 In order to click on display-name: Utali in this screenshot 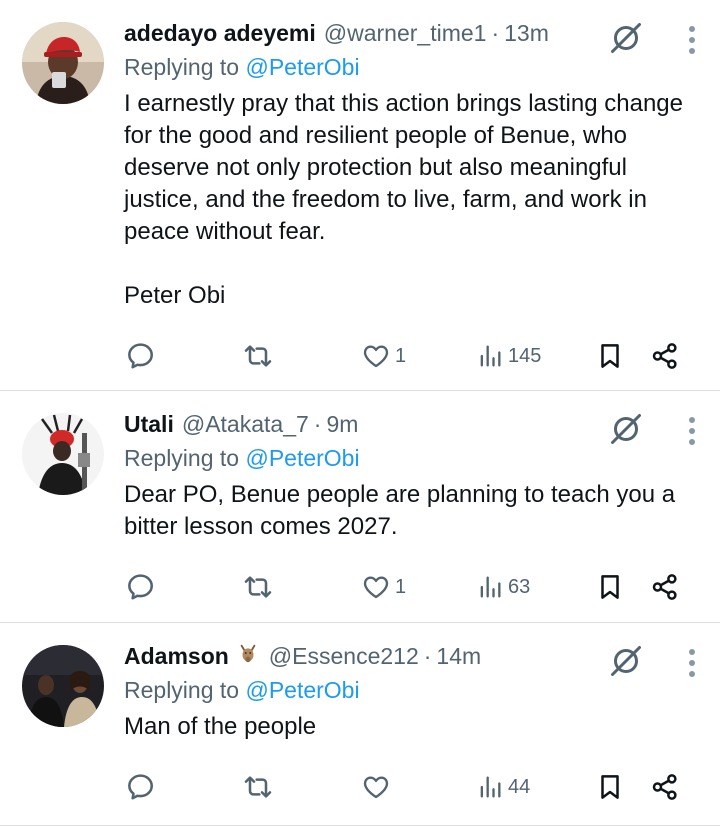, I will do `click(149, 424)`.